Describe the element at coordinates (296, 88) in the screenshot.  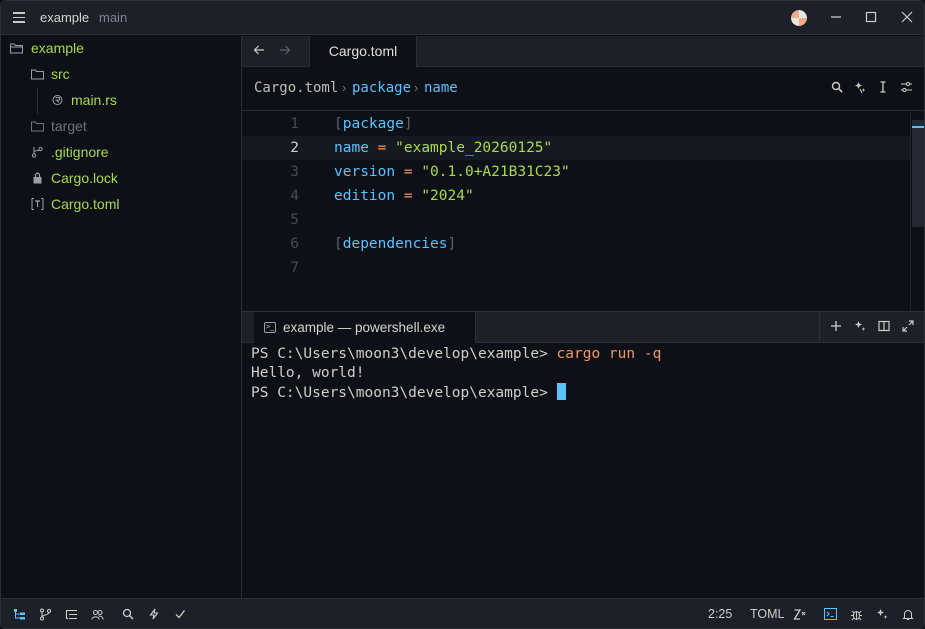
I see `breadcrumb-file: Cargo.toml` at that location.